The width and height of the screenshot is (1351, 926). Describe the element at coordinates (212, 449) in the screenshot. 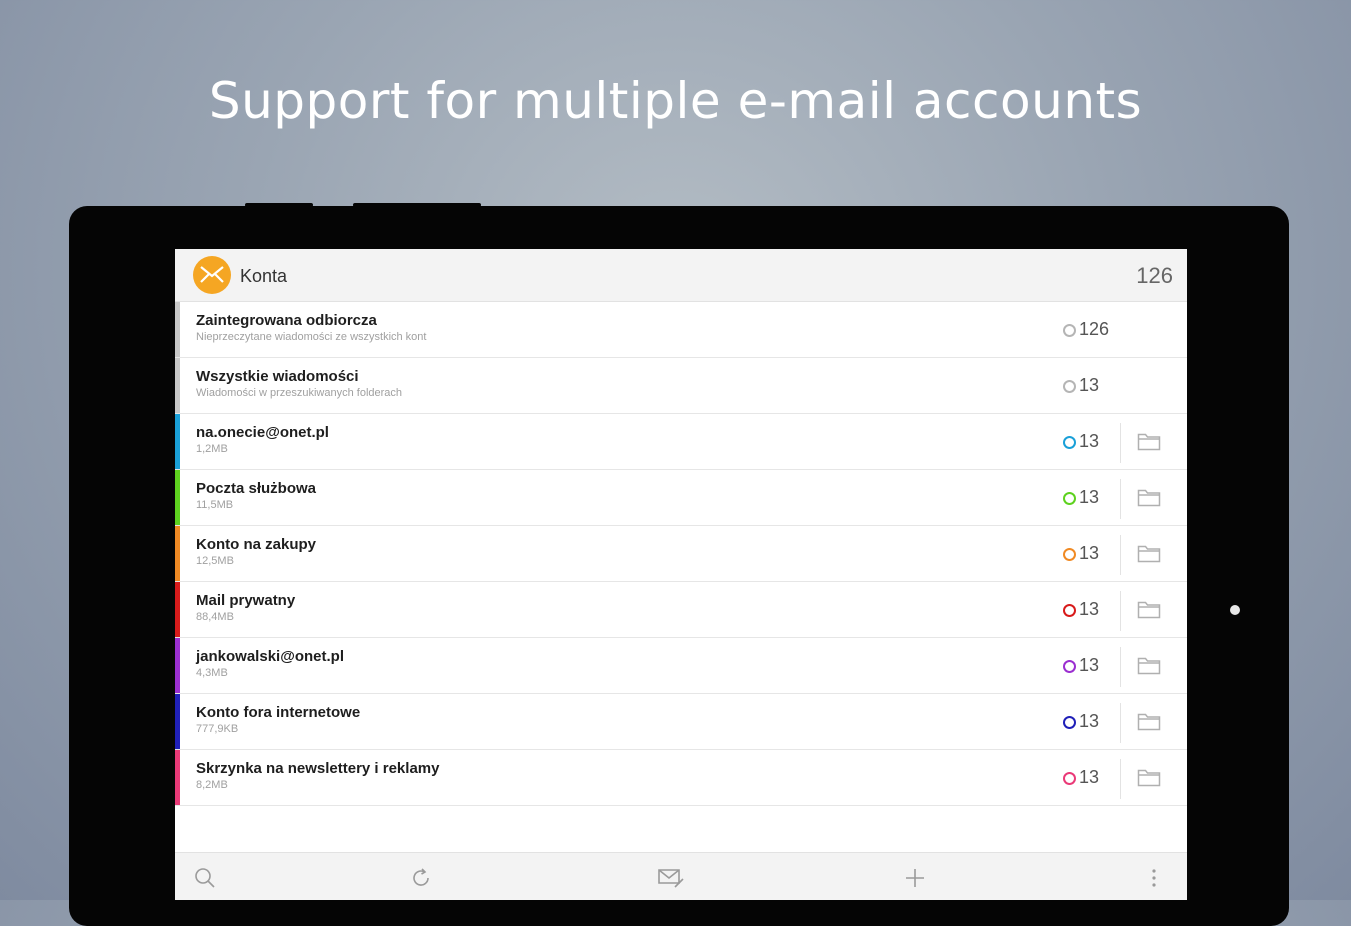

I see `account-size: 1,2MB` at that location.